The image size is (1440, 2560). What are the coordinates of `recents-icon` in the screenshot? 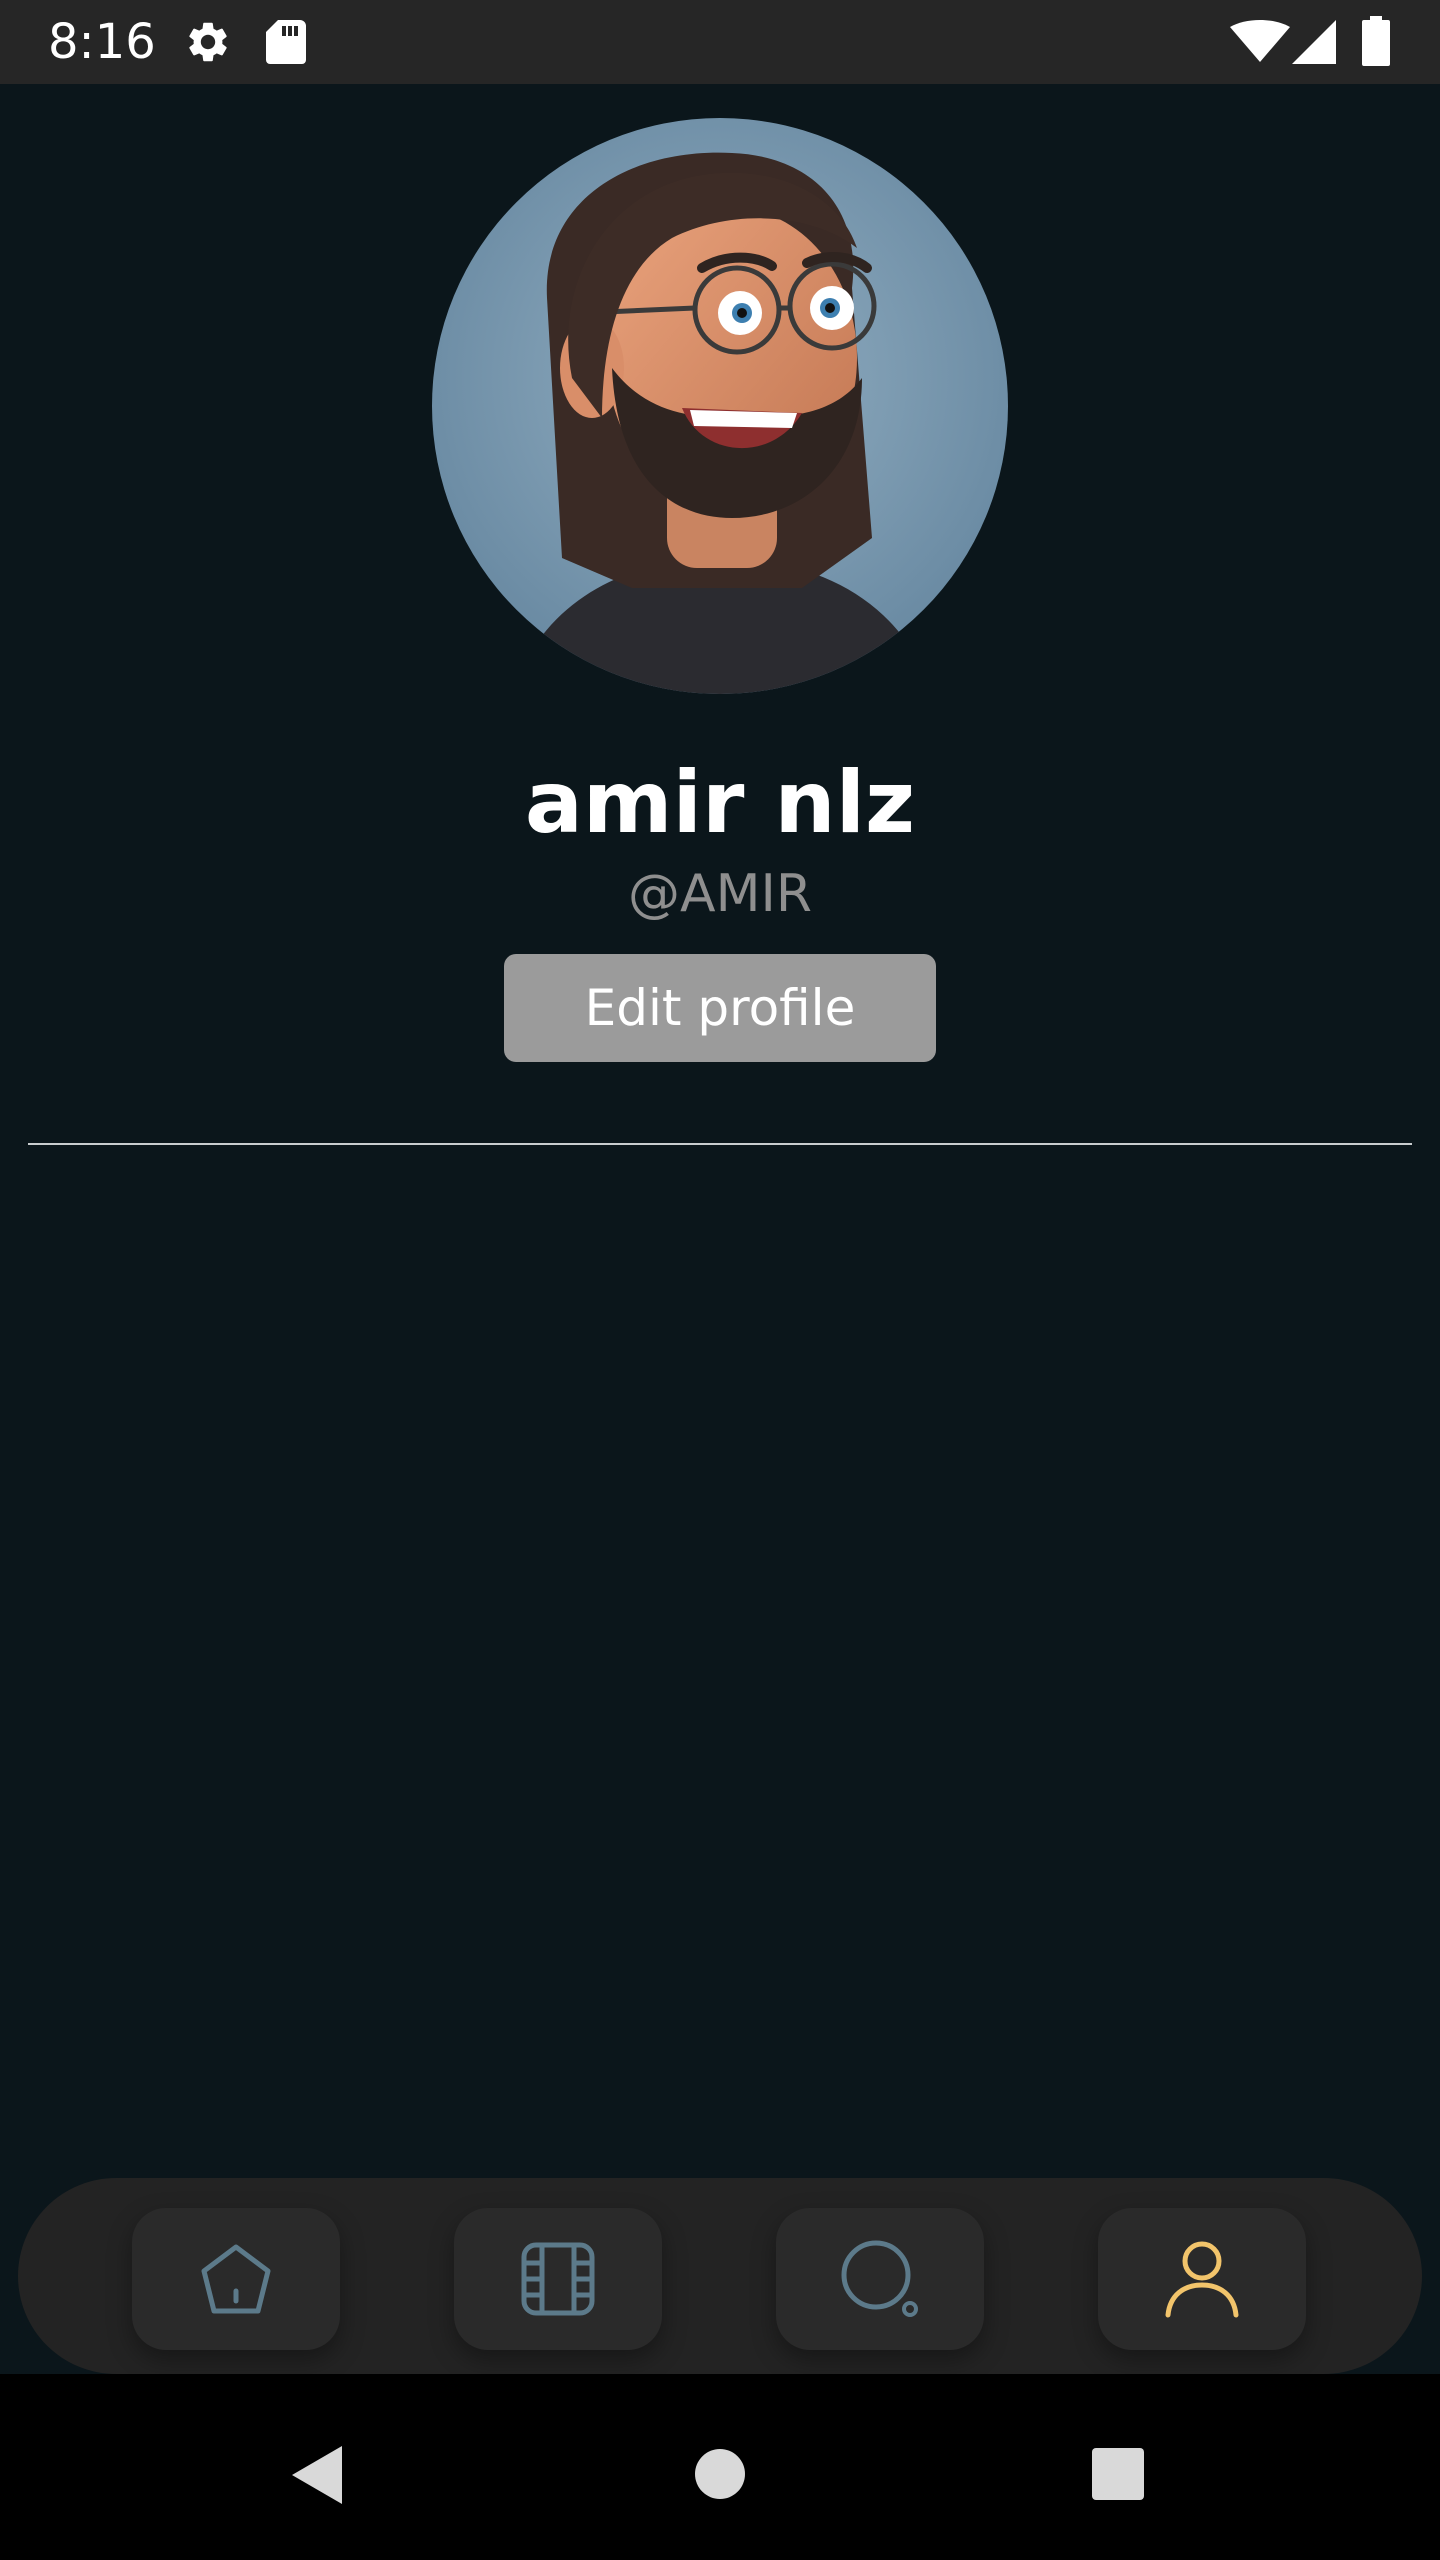 It's located at (1118, 2474).